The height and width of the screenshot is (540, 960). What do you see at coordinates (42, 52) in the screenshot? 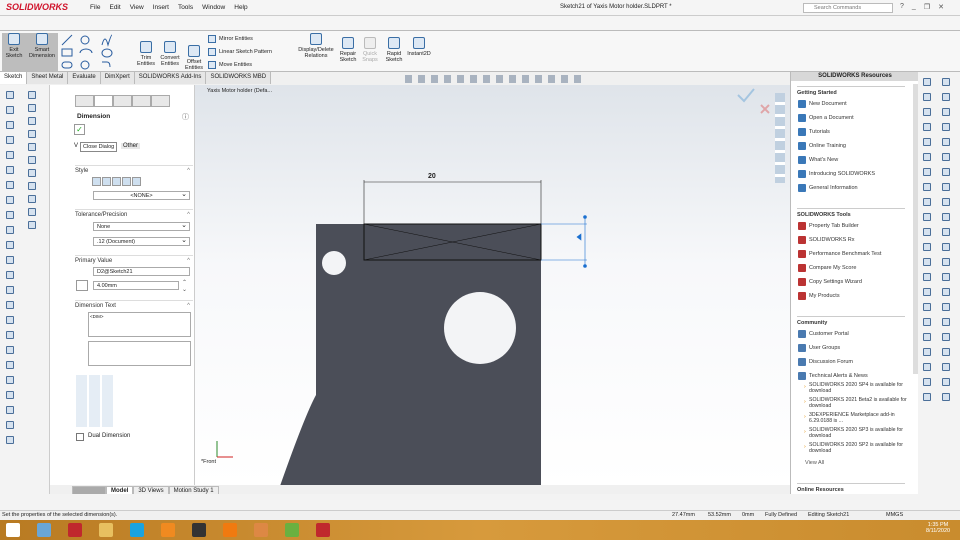
I see `smart-dimension-button: Smart Dimension` at bounding box center [42, 52].